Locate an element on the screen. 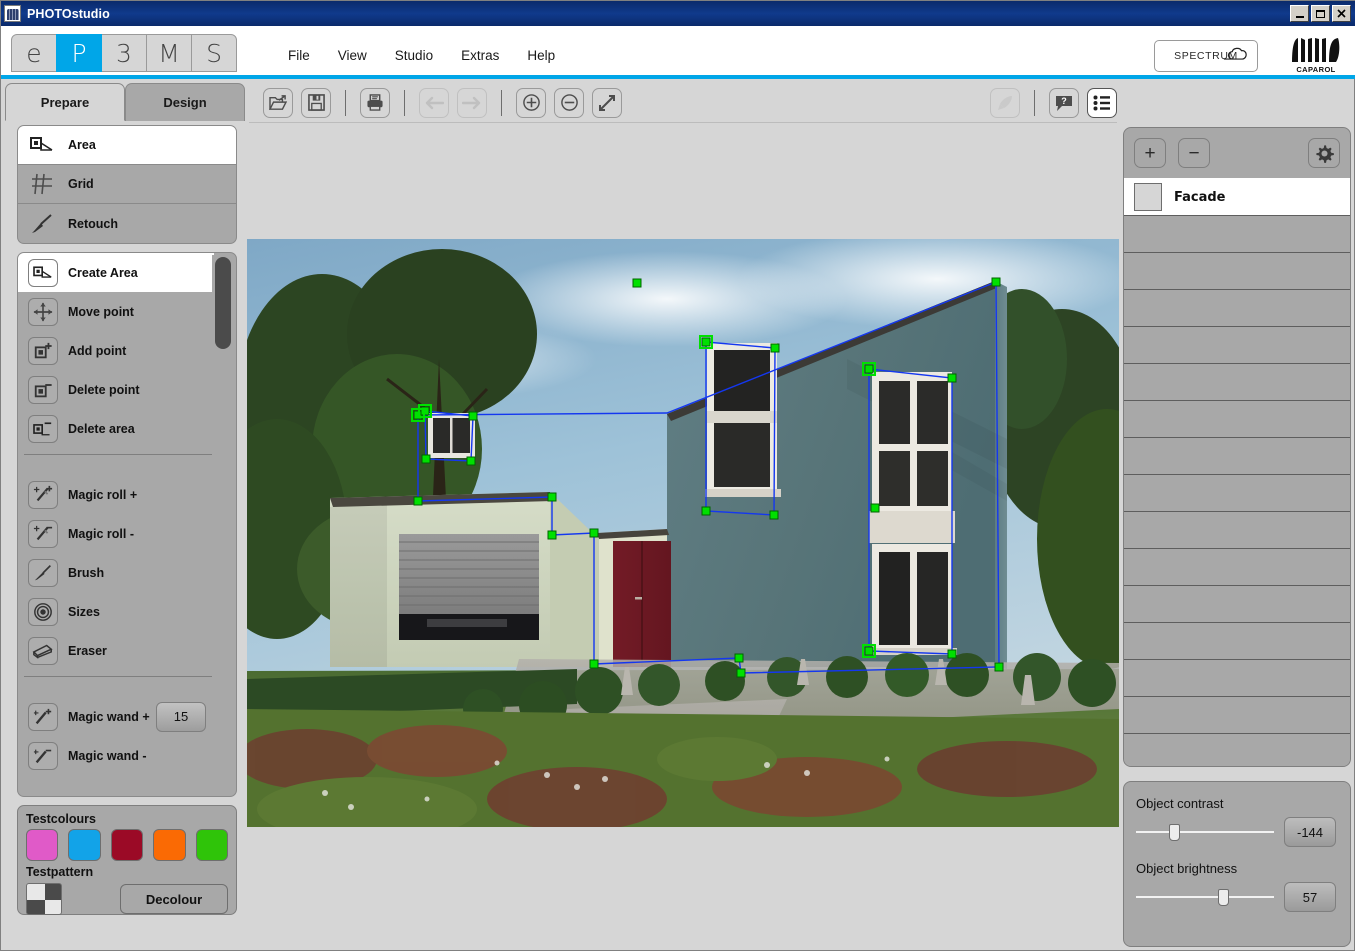 Image resolution: width=1355 pixels, height=951 pixels. menu-studio: Studio is located at coordinates (414, 55).